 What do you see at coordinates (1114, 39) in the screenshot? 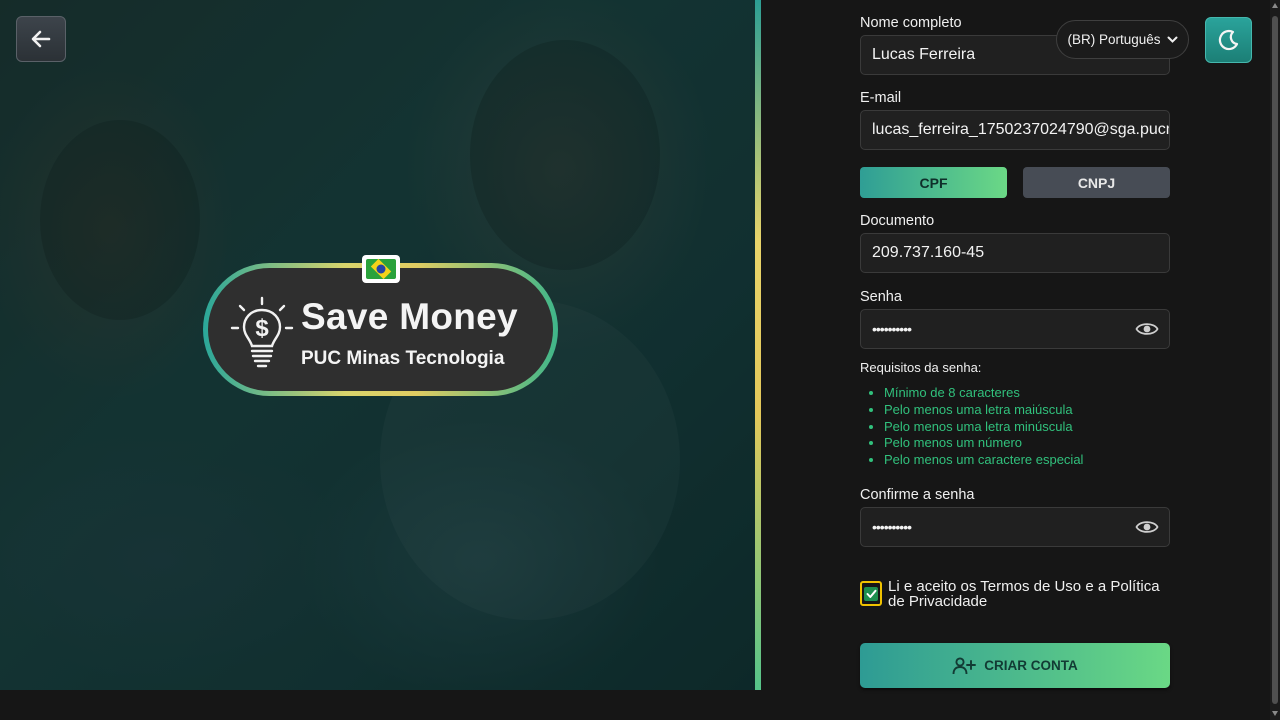
I see `language-label: (BR) Português` at bounding box center [1114, 39].